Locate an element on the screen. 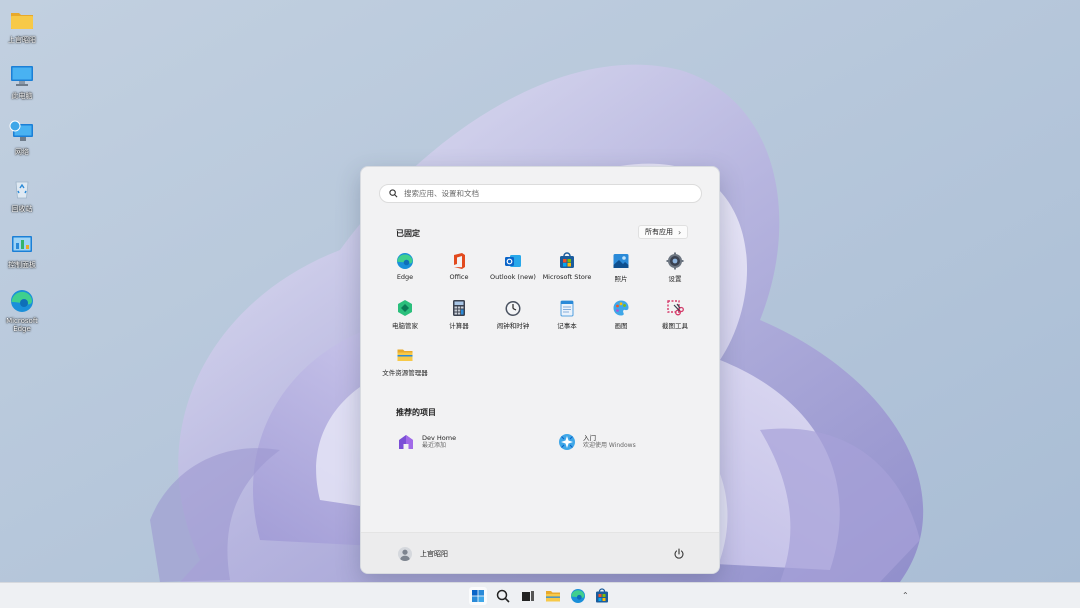  desktop-icon-edge: Microsoft Edge is located at coordinates (22, 310).